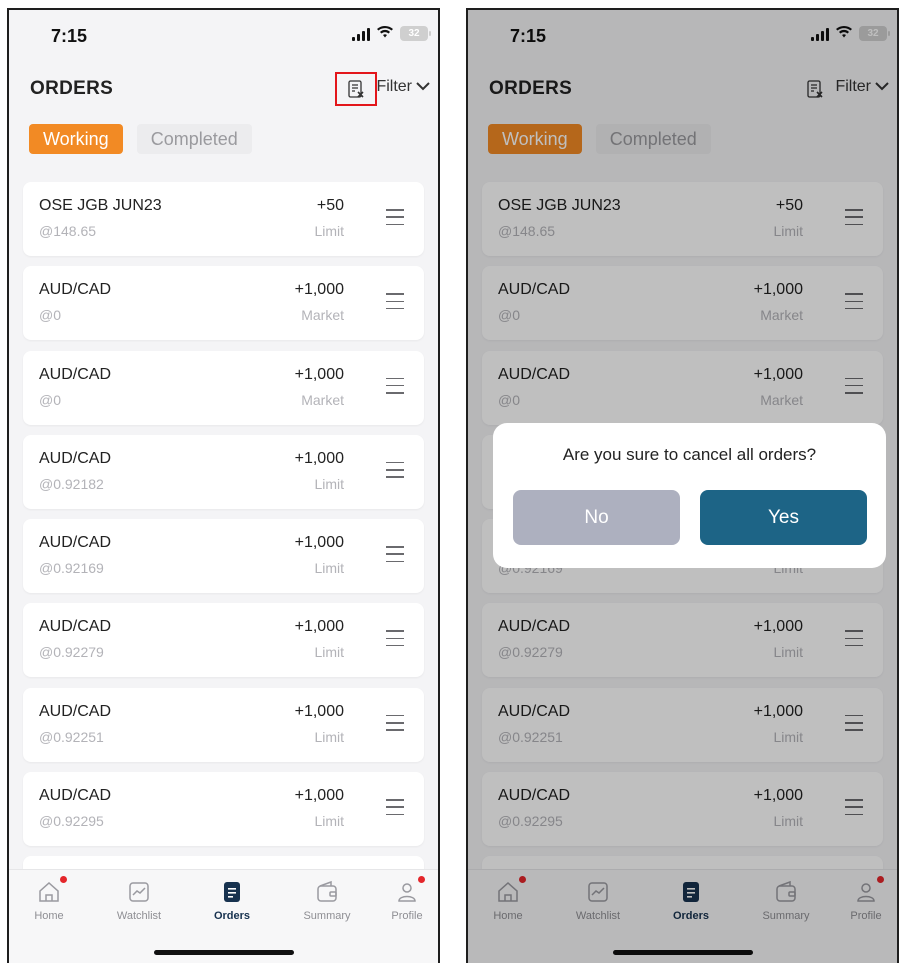  I want to click on order-price: @0.92251, so click(71, 736).